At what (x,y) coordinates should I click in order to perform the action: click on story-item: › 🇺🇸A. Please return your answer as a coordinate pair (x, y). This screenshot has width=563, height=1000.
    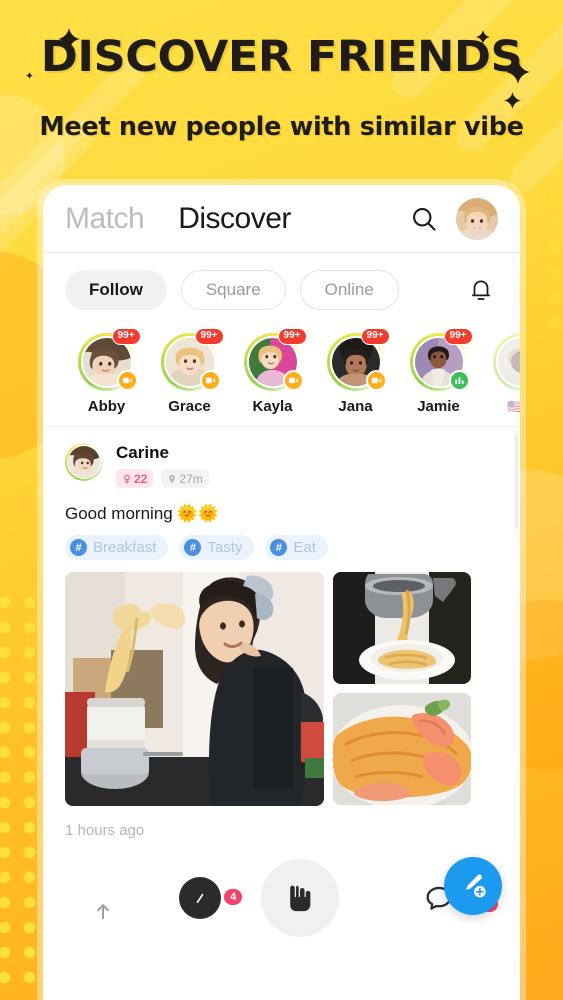
    Looking at the image, I should click on (500, 374).